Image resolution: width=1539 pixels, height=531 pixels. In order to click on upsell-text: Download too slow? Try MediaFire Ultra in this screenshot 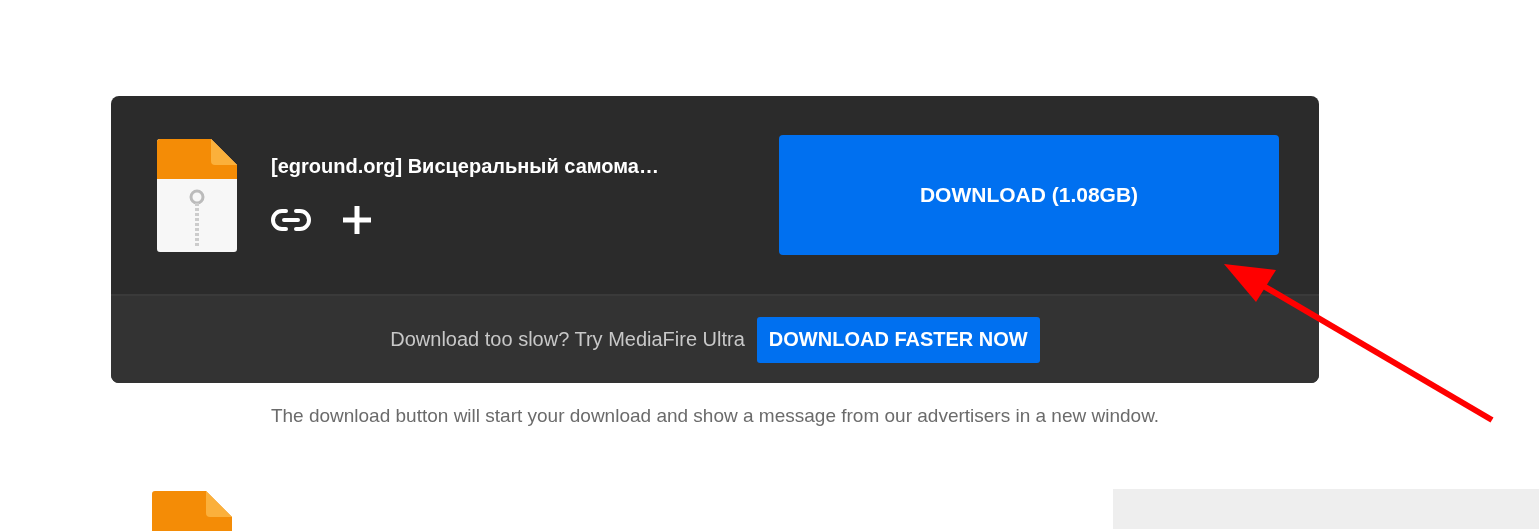, I will do `click(567, 339)`.